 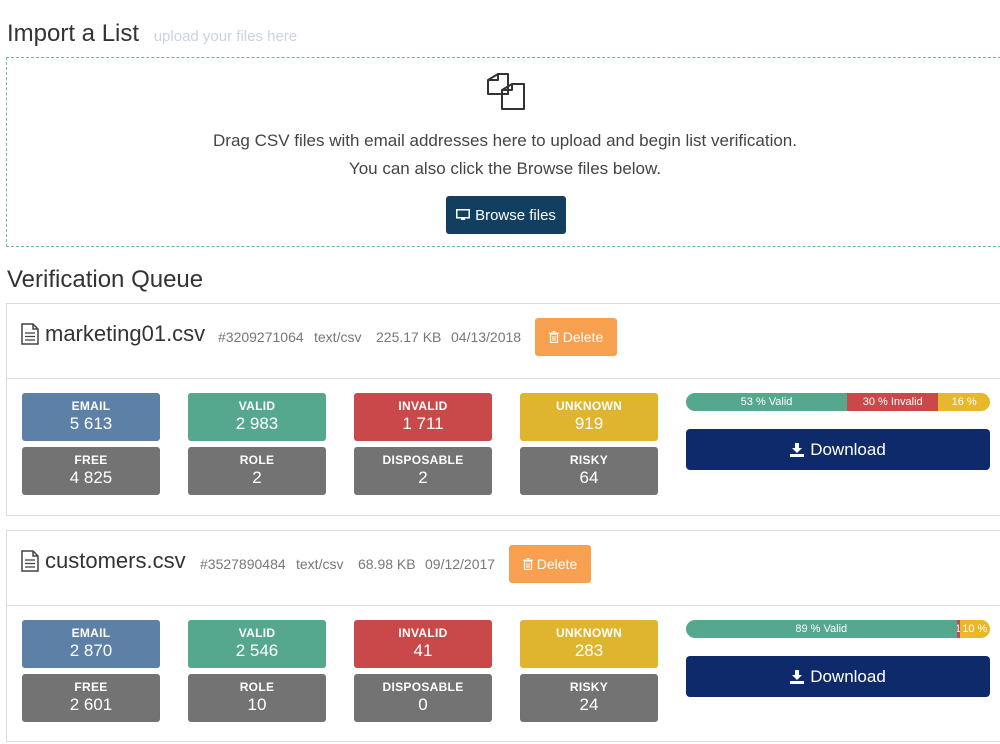 What do you see at coordinates (423, 650) in the screenshot?
I see `stat-value: 41` at bounding box center [423, 650].